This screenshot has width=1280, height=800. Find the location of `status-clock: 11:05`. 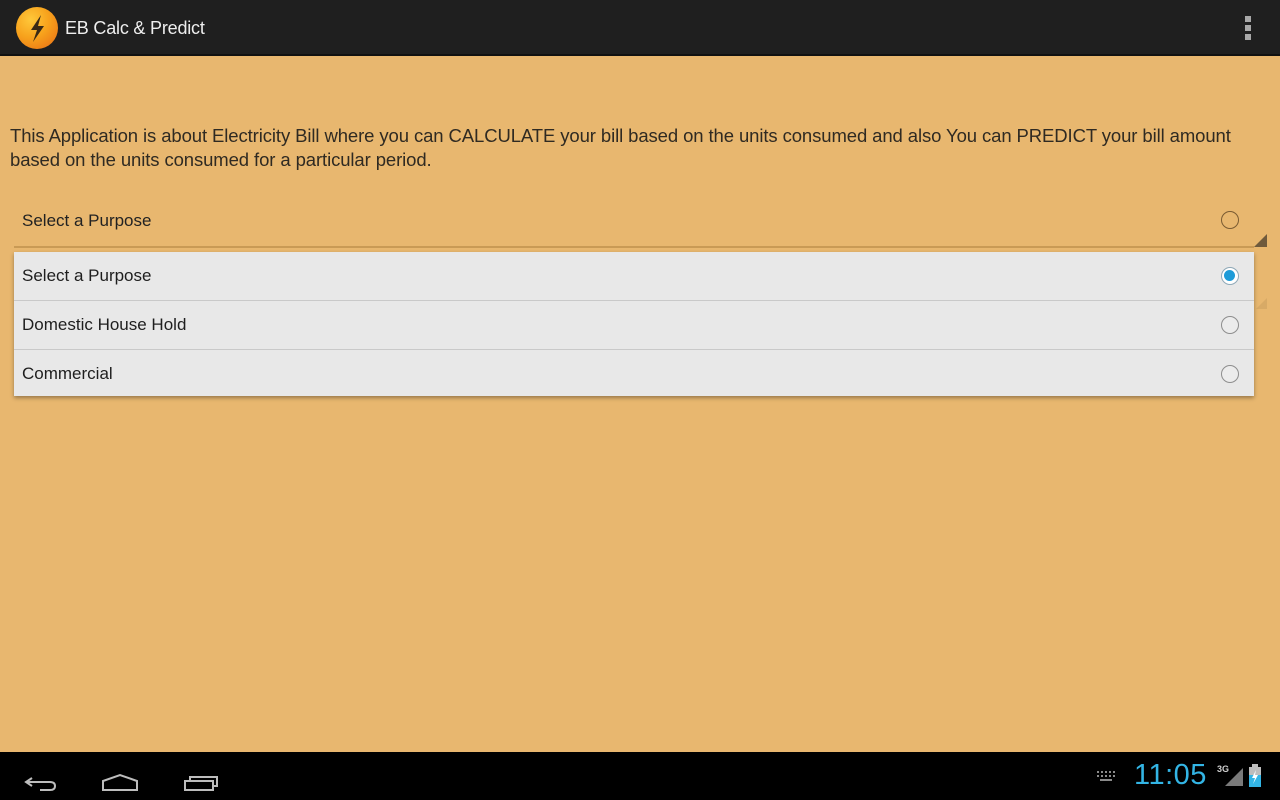

status-clock: 11:05 is located at coordinates (1170, 775).